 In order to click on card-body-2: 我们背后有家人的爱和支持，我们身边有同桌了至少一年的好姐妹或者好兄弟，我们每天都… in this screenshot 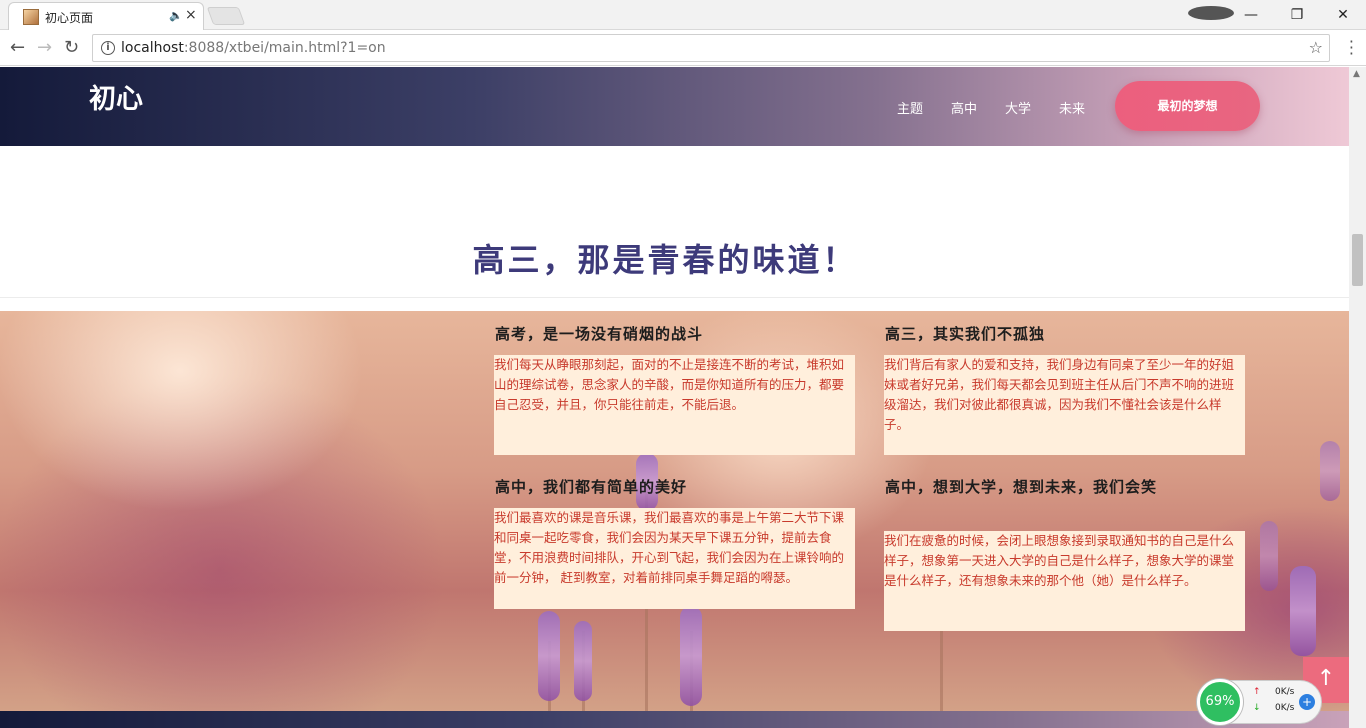, I will do `click(1064, 405)`.